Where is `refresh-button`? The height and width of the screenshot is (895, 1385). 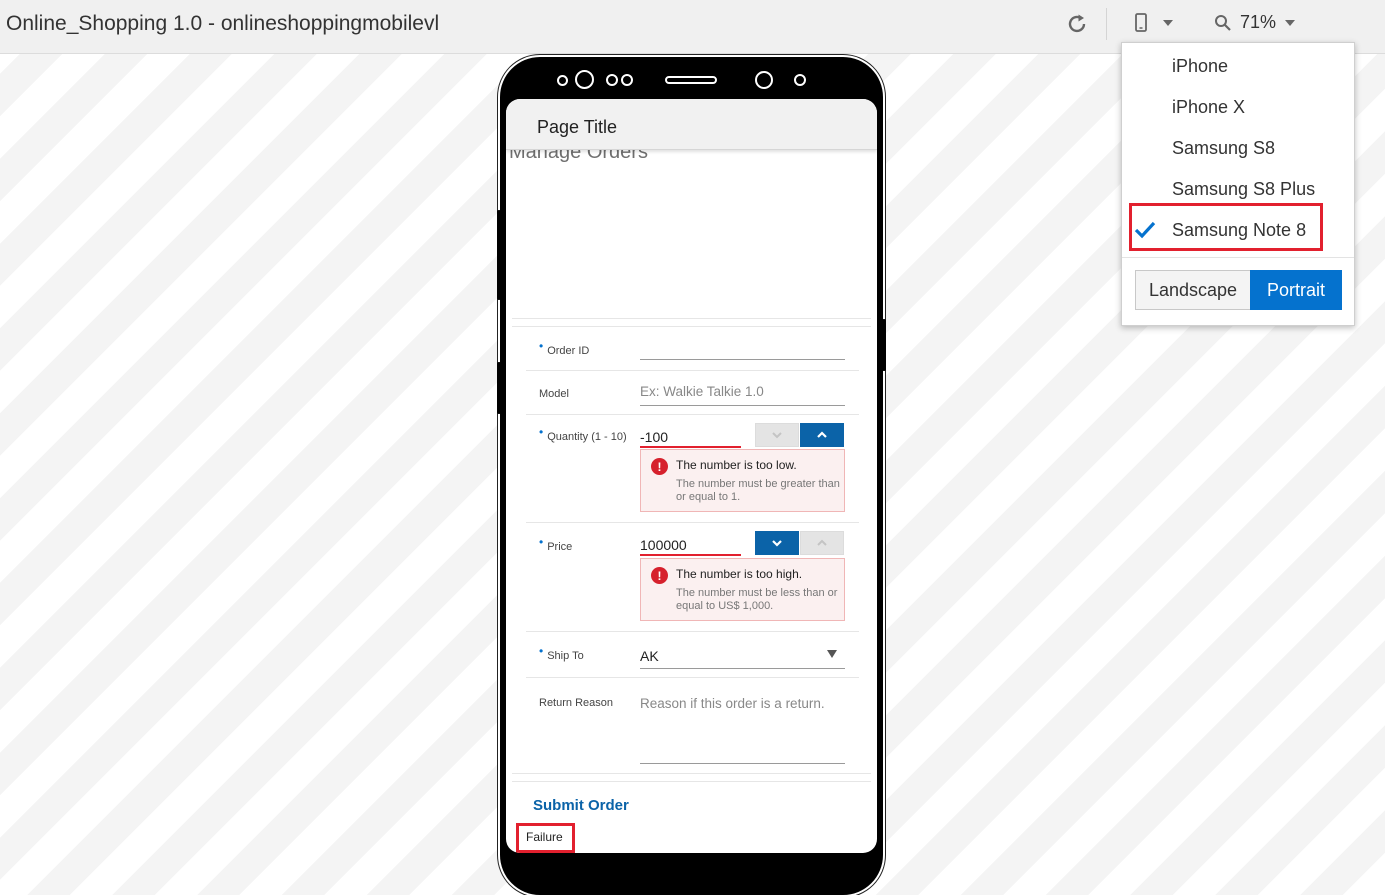 refresh-button is located at coordinates (1077, 24).